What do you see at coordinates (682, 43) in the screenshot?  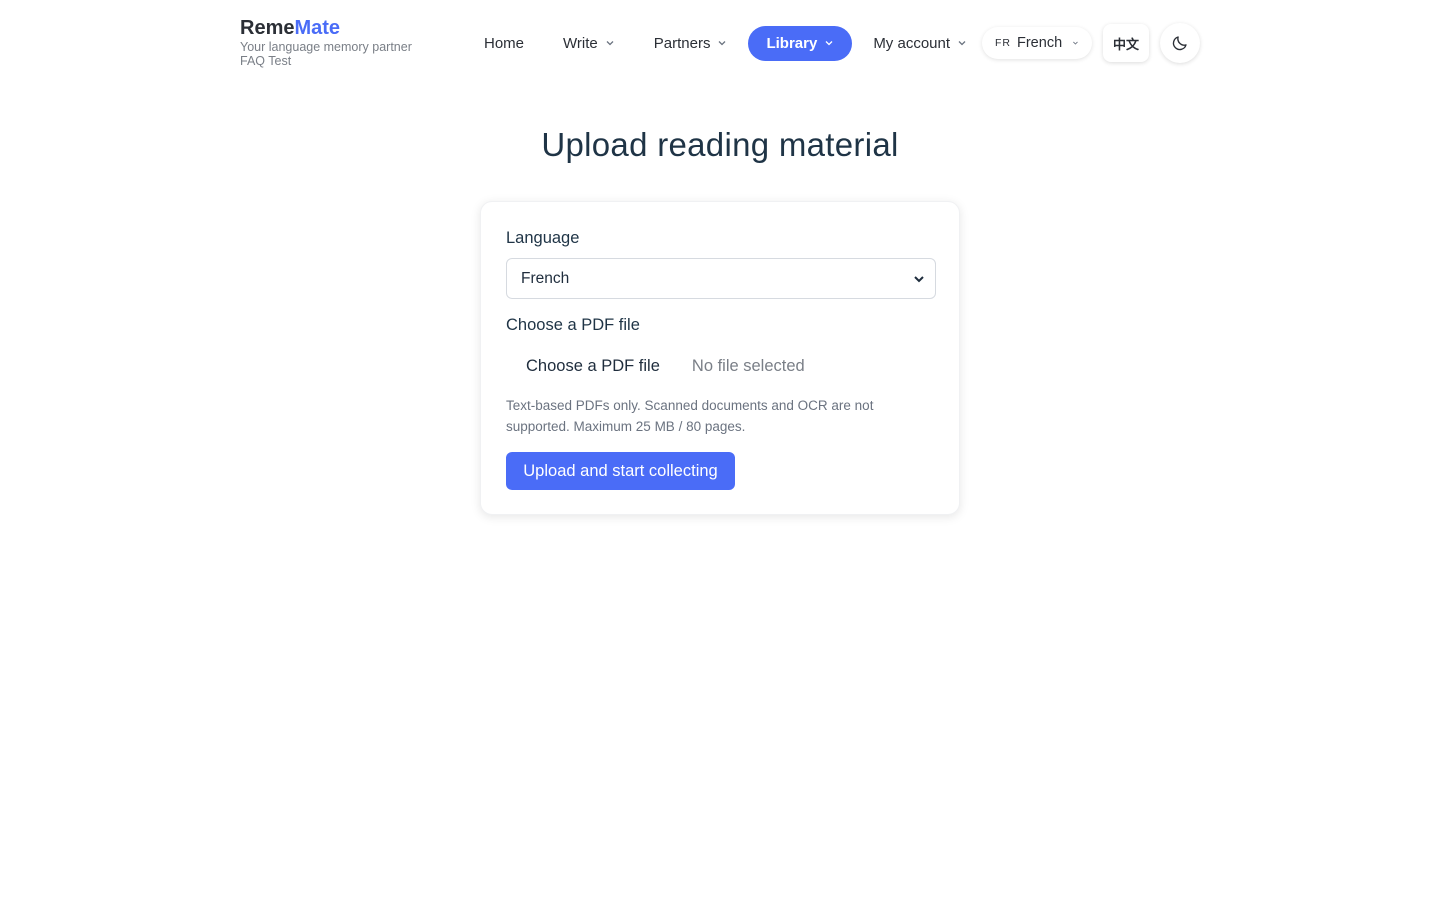 I see `nav-partners-label: Partners` at bounding box center [682, 43].